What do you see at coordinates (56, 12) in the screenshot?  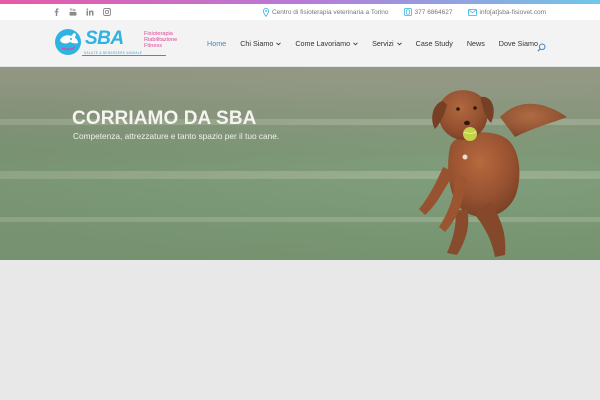 I see `facebook-icon` at bounding box center [56, 12].